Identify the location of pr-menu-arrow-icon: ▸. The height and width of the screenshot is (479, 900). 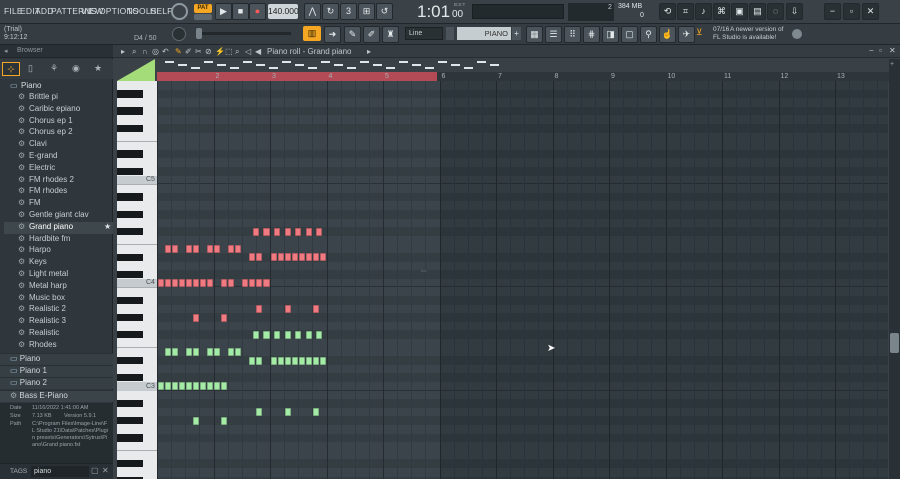
(123, 51).